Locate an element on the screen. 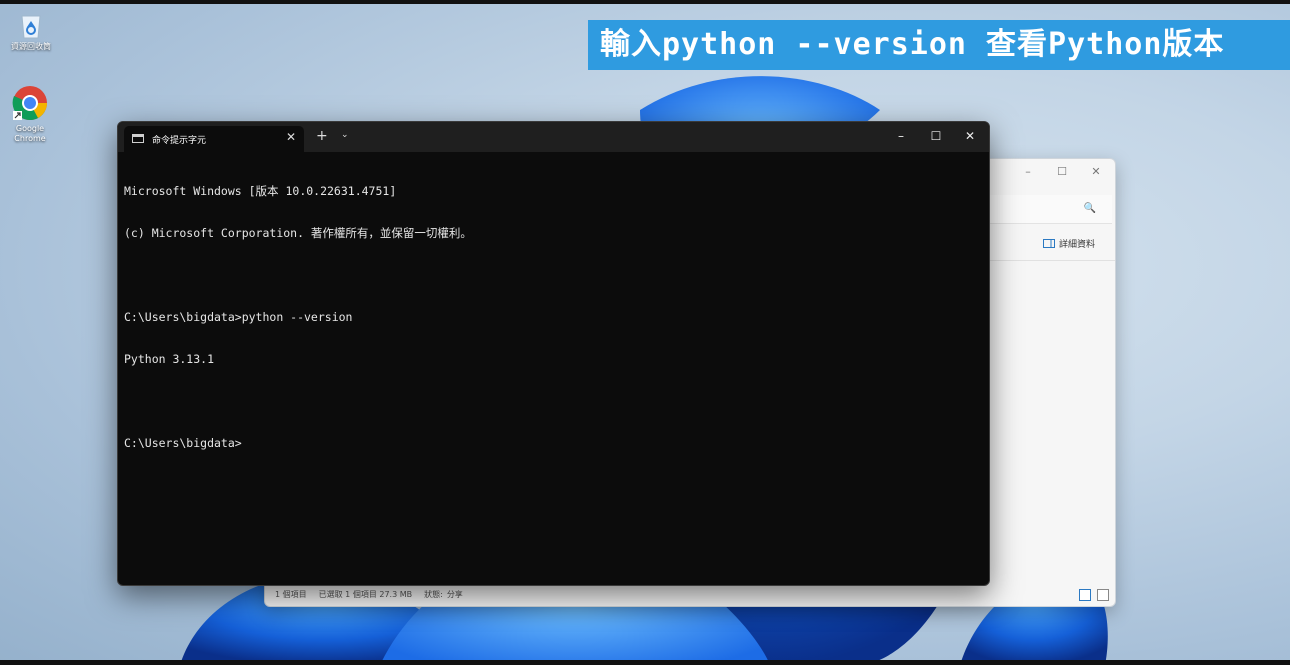  terminal-tab-bar: 命令提示字元 ✕ + ⌄ – ☐ ✕ is located at coordinates (553, 137).